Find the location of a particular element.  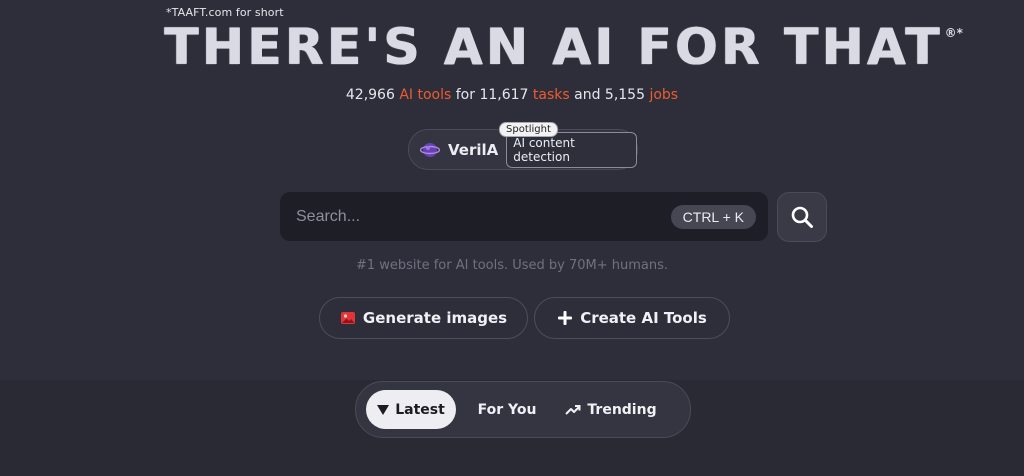

search-button is located at coordinates (802, 217).